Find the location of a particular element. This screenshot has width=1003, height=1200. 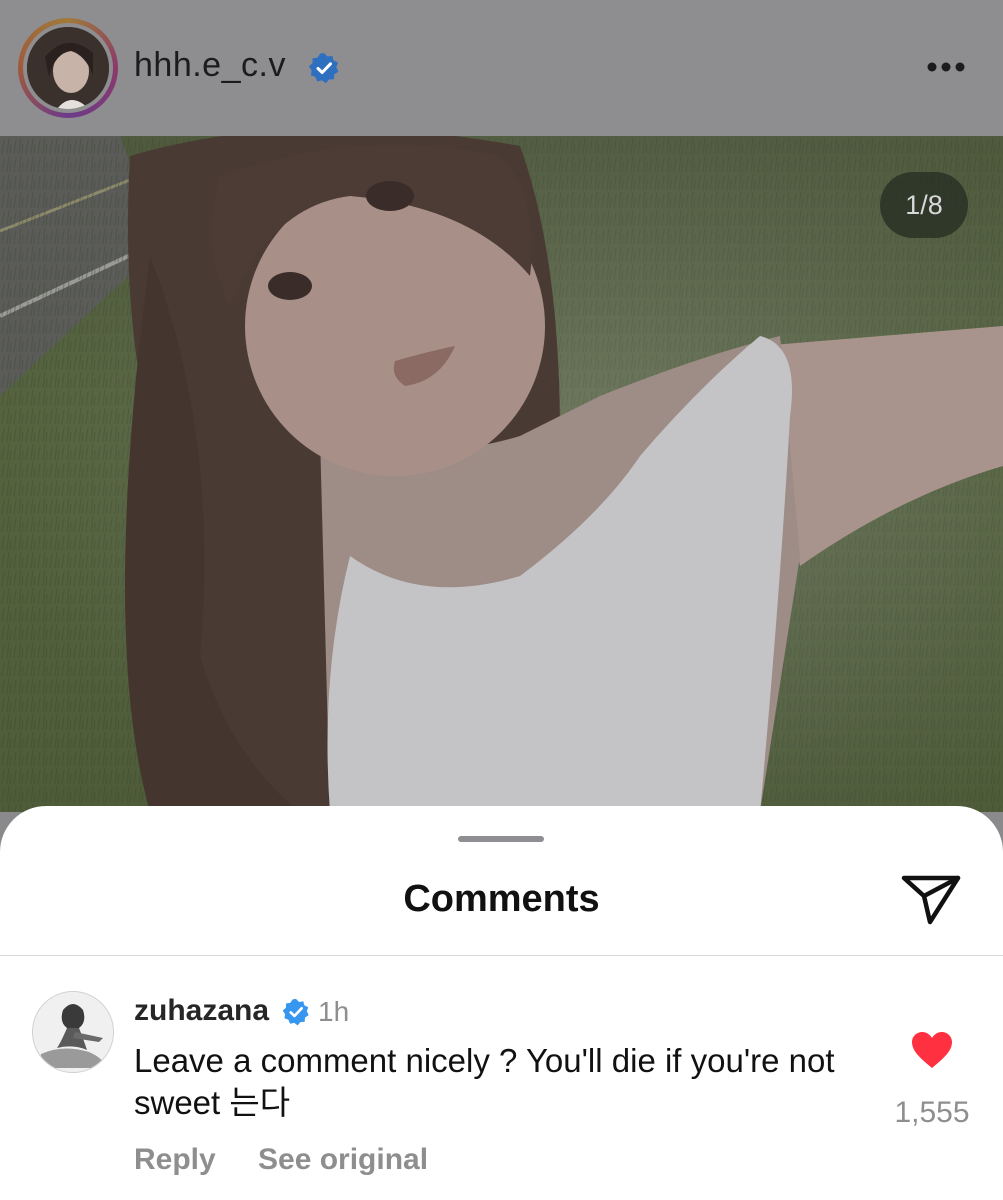

author-avatar is located at coordinates (68, 68).